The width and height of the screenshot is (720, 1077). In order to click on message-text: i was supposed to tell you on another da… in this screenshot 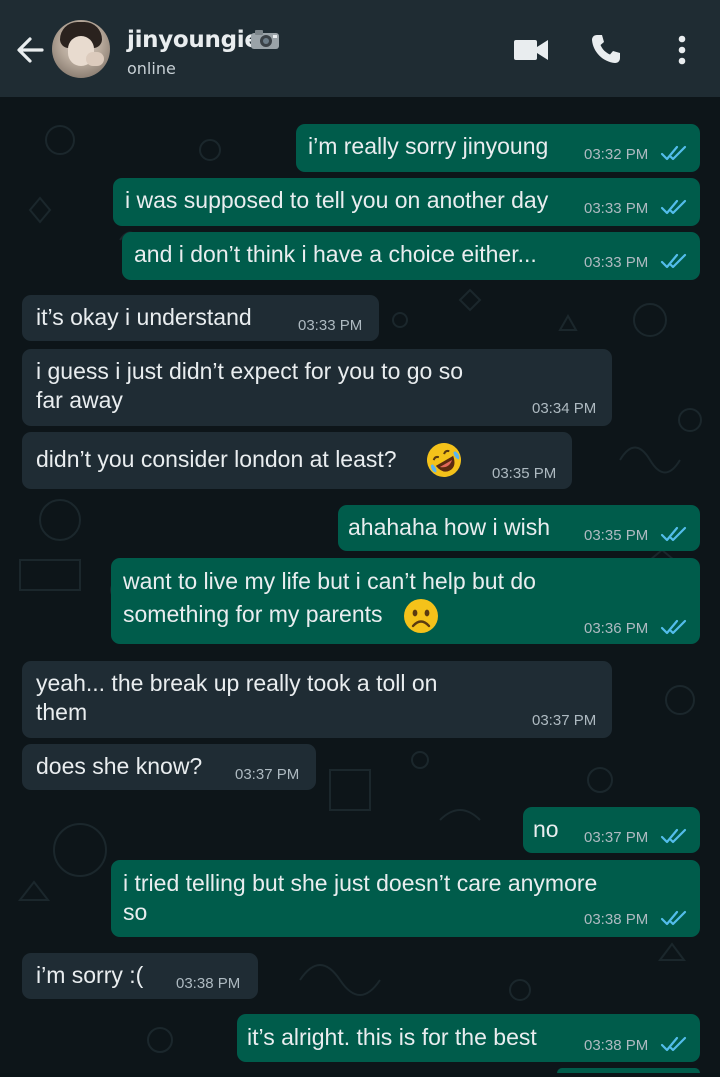, I will do `click(337, 200)`.